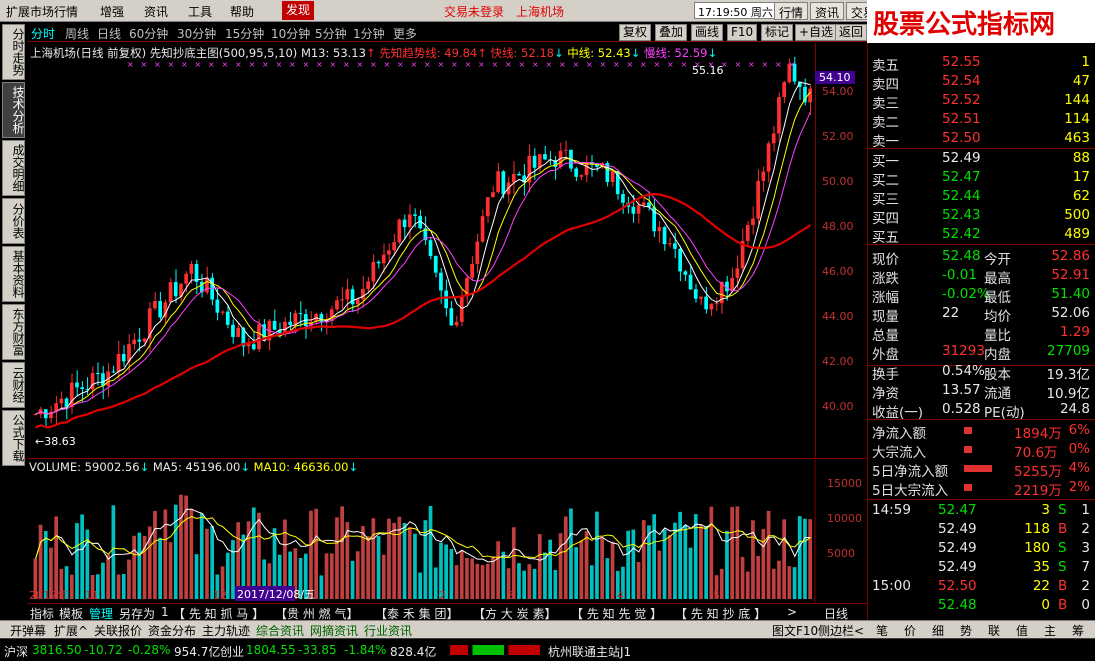  Describe the element at coordinates (981, 101) in the screenshot. I see `ask-row: 卖三 52.52 144` at that location.